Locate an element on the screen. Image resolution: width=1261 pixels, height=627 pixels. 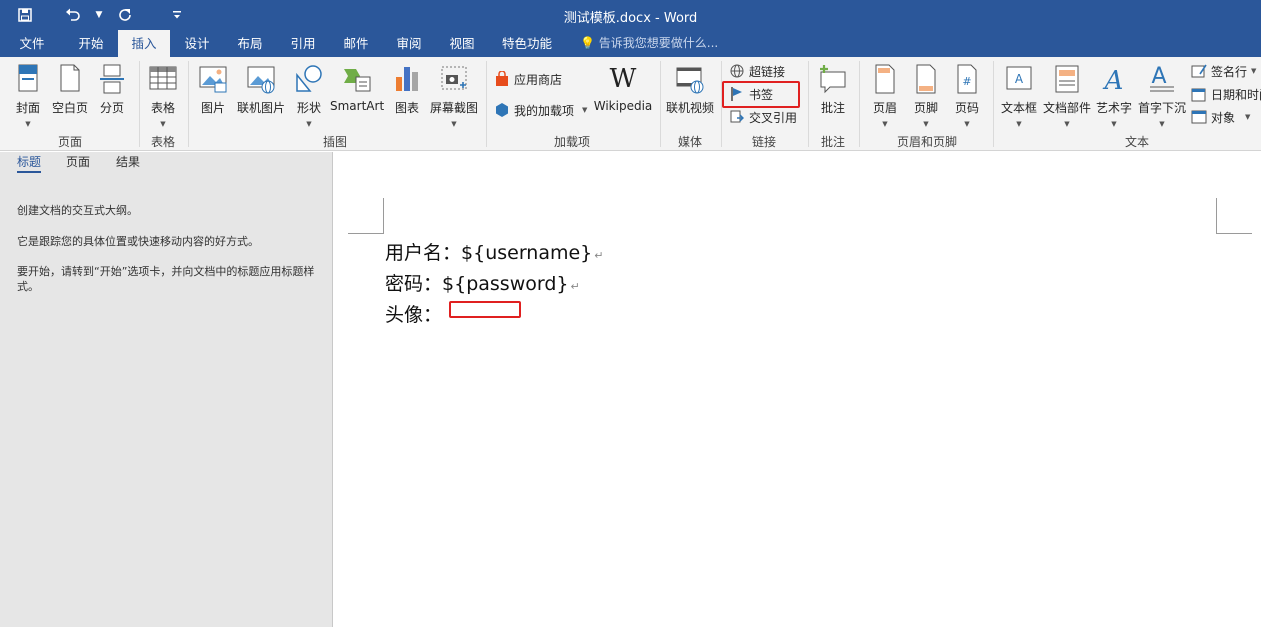
picture-button: 图片 is located at coordinates (213, 89).